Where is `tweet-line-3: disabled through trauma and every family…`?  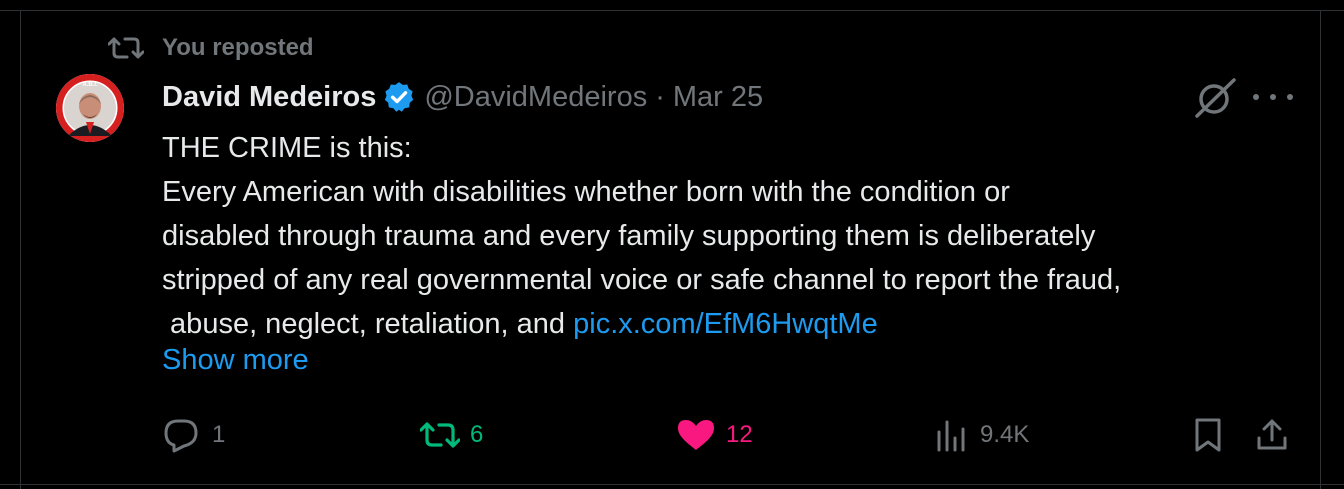
tweet-line-3: disabled through trauma and every family… is located at coordinates (629, 236).